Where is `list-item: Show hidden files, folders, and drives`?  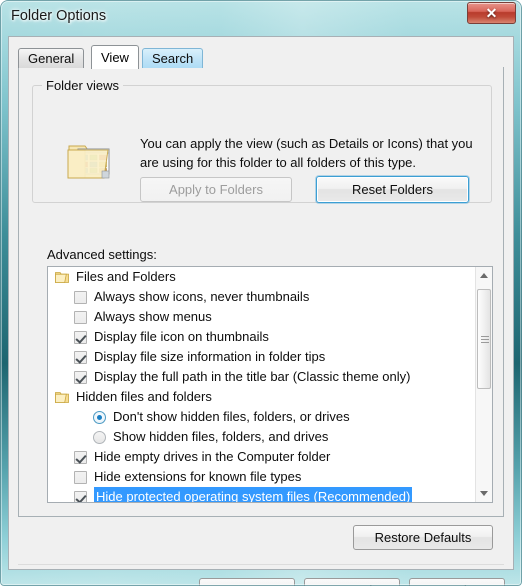
list-item: Show hidden files, folders, and drives is located at coordinates (261, 437).